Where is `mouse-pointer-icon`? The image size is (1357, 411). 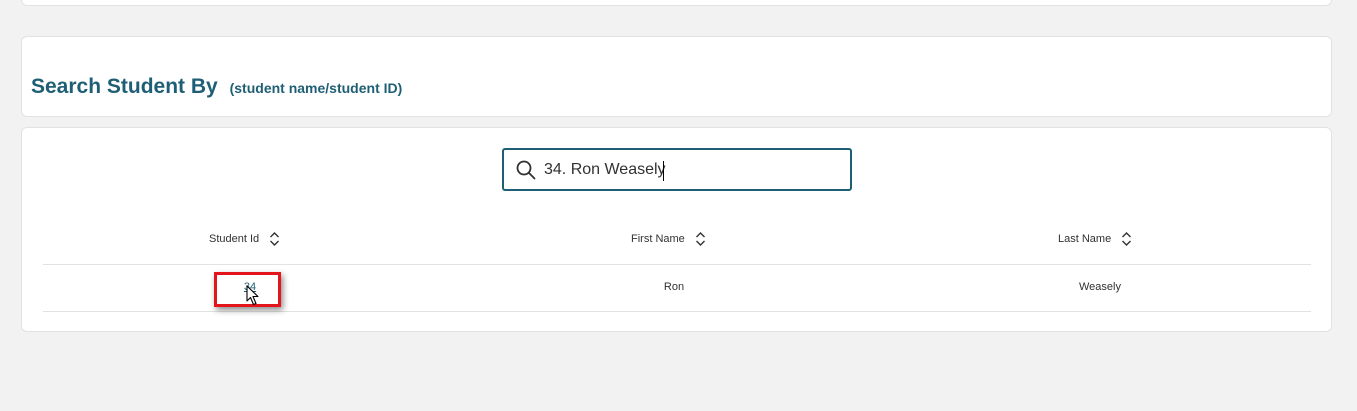 mouse-pointer-icon is located at coordinates (252, 295).